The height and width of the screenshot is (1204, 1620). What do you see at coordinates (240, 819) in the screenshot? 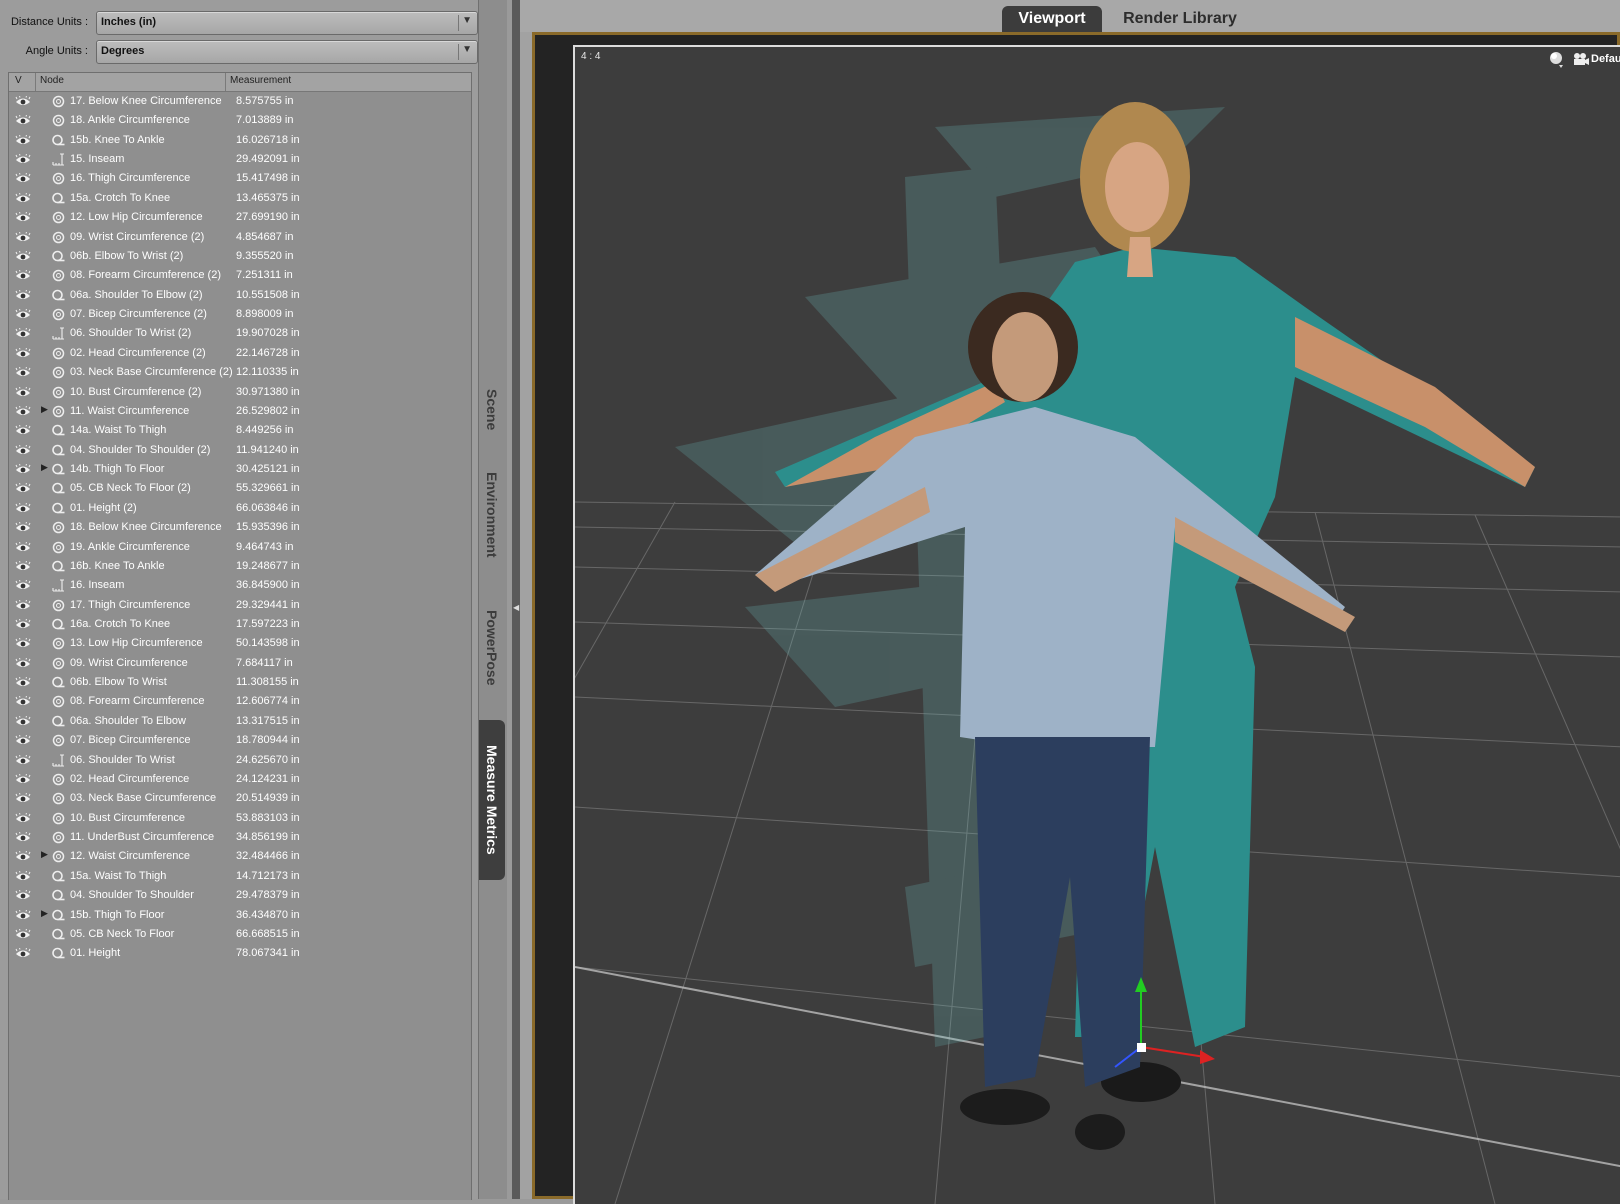
I see `table-row: 10. Bust Circumference 53.883103 in` at bounding box center [240, 819].